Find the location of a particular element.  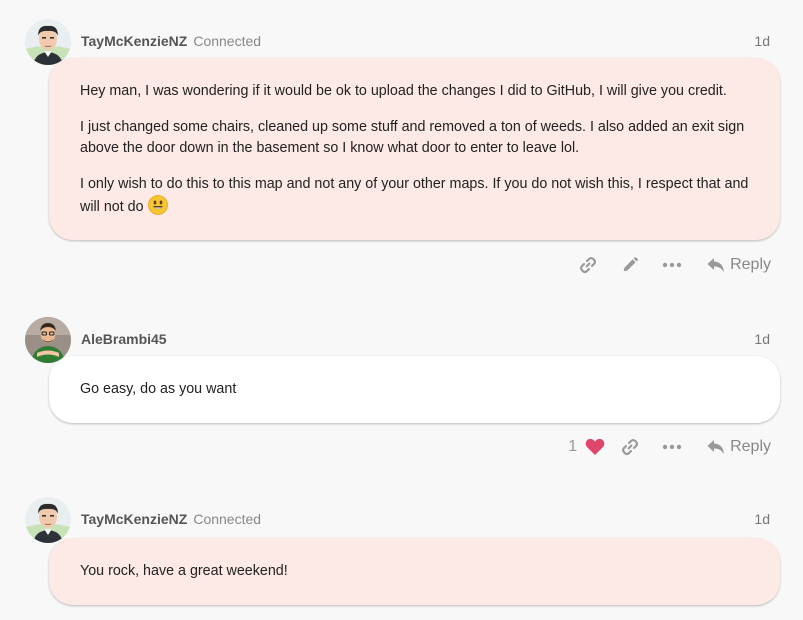

username-text: AleBrambi45 is located at coordinates (124, 339).